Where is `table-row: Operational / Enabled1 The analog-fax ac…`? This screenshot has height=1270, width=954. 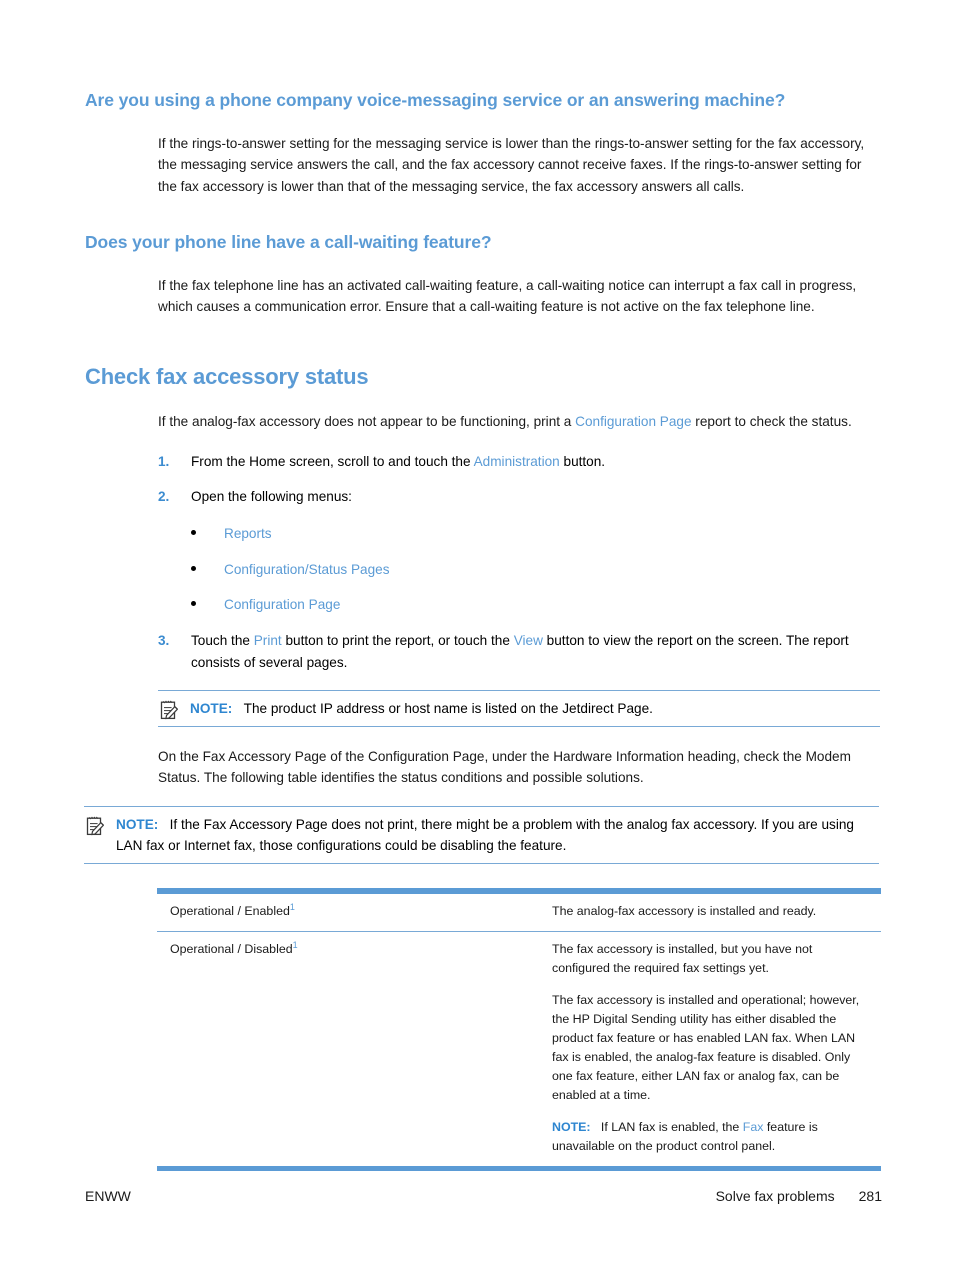 table-row: Operational / Enabled1 The analog-fax ac… is located at coordinates (519, 913).